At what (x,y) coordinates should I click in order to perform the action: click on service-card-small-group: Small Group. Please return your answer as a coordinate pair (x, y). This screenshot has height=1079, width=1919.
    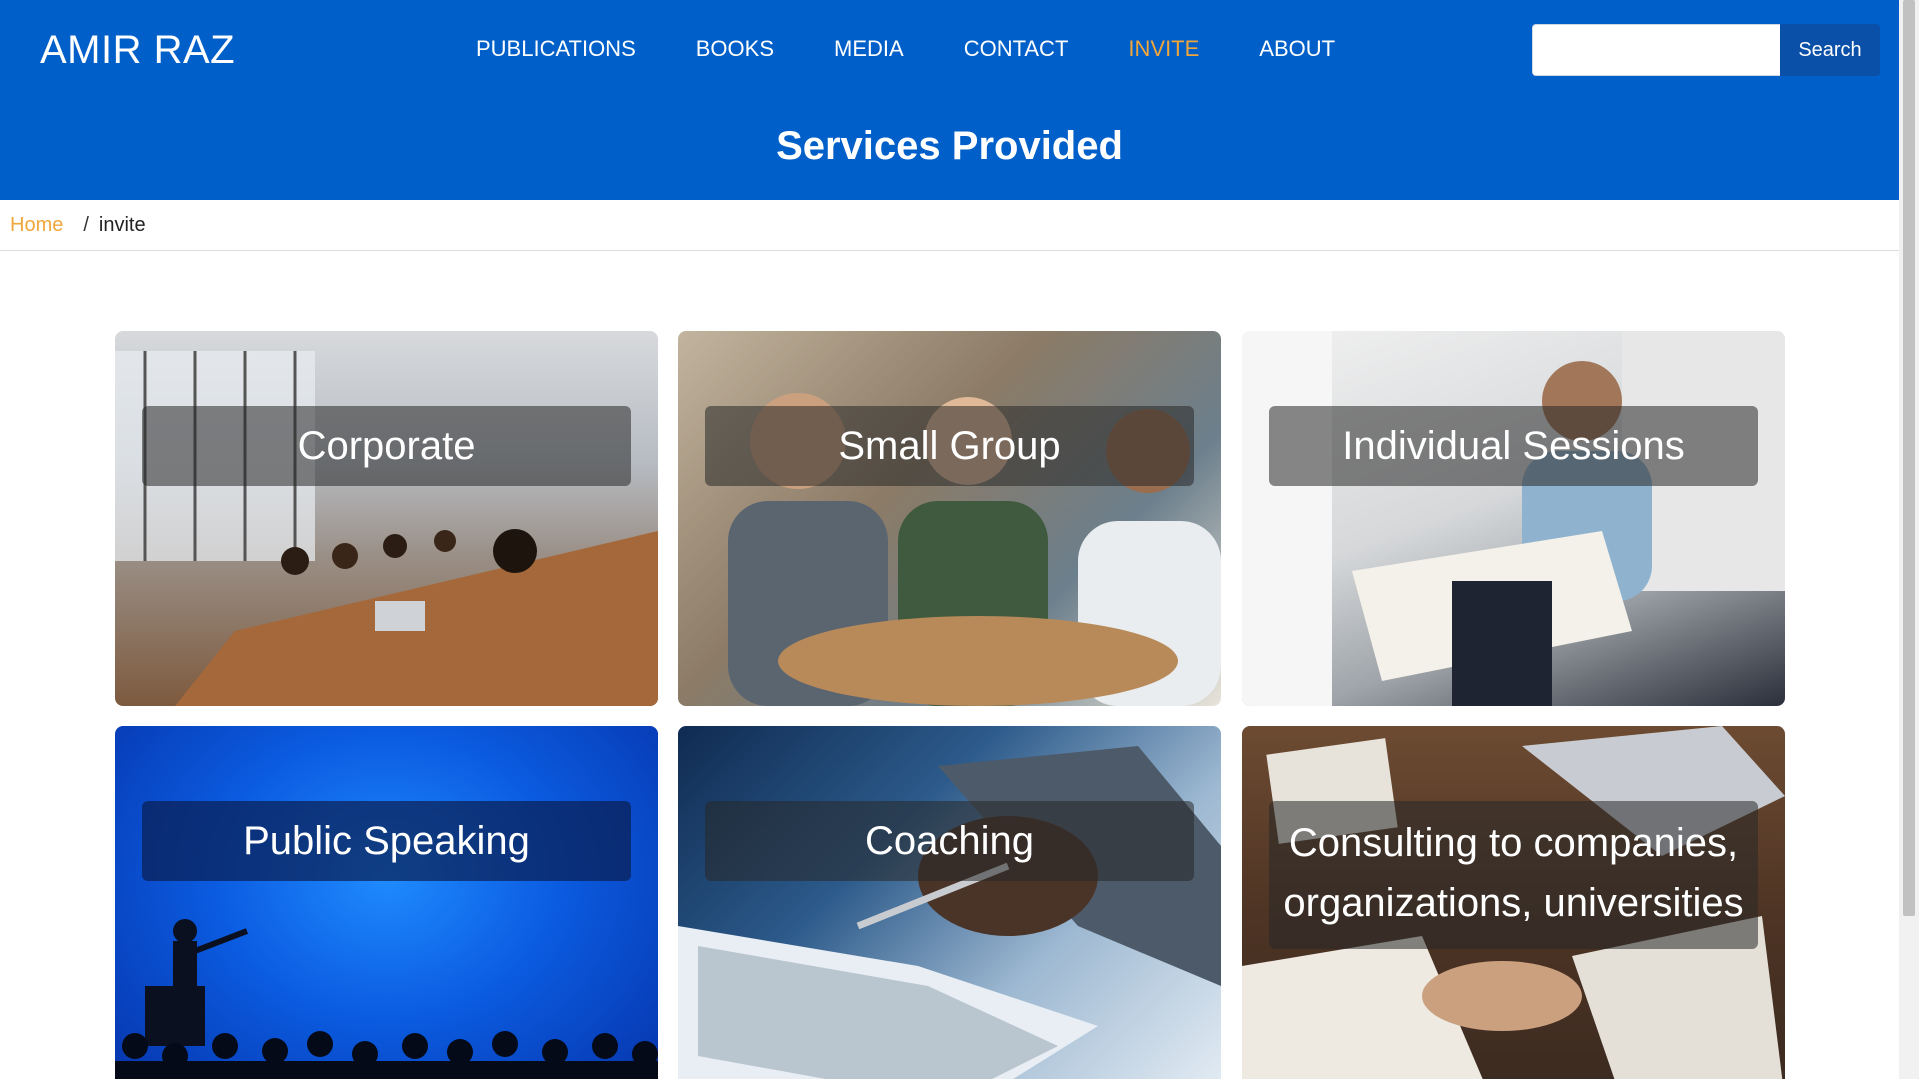
    Looking at the image, I should click on (949, 518).